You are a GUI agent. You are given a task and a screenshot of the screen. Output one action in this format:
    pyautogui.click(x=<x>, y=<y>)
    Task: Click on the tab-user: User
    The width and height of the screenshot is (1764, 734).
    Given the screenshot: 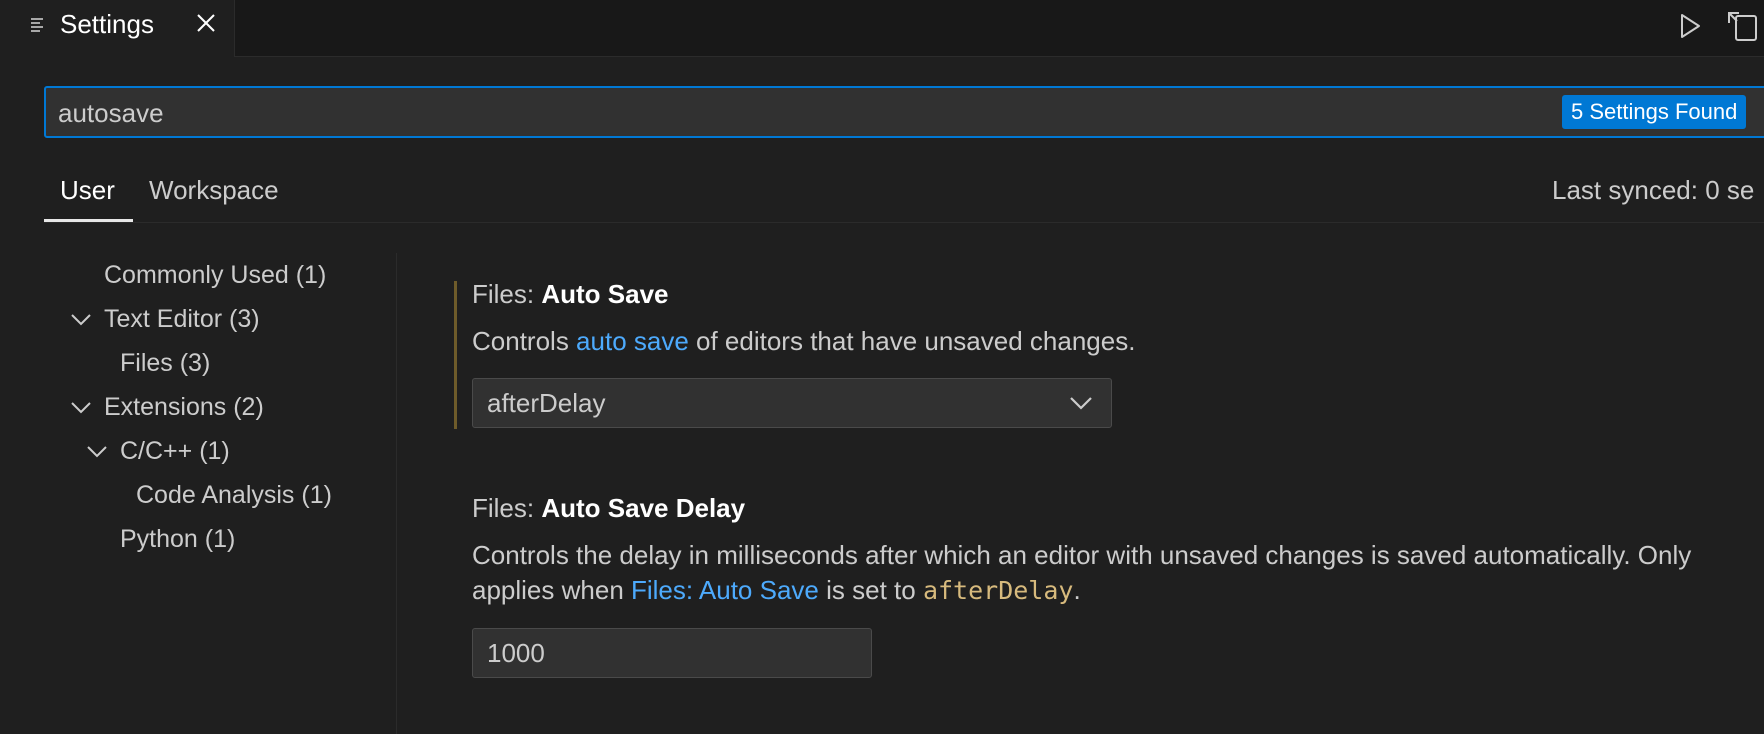 What is the action you would take?
    pyautogui.click(x=87, y=190)
    